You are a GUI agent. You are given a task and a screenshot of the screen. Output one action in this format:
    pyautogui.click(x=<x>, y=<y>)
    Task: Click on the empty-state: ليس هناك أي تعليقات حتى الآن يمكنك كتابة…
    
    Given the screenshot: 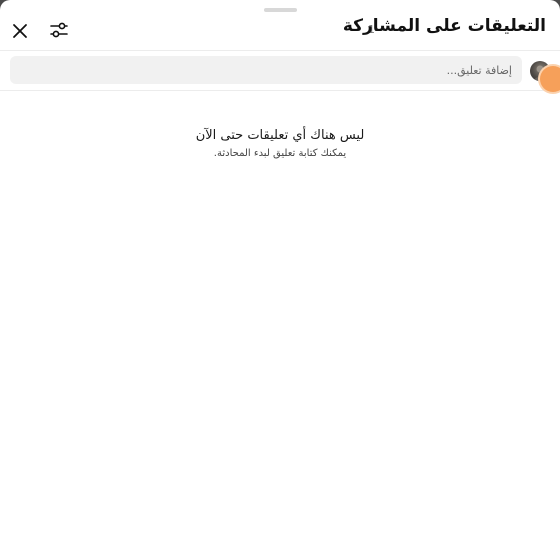 What is the action you would take?
    pyautogui.click(x=280, y=143)
    